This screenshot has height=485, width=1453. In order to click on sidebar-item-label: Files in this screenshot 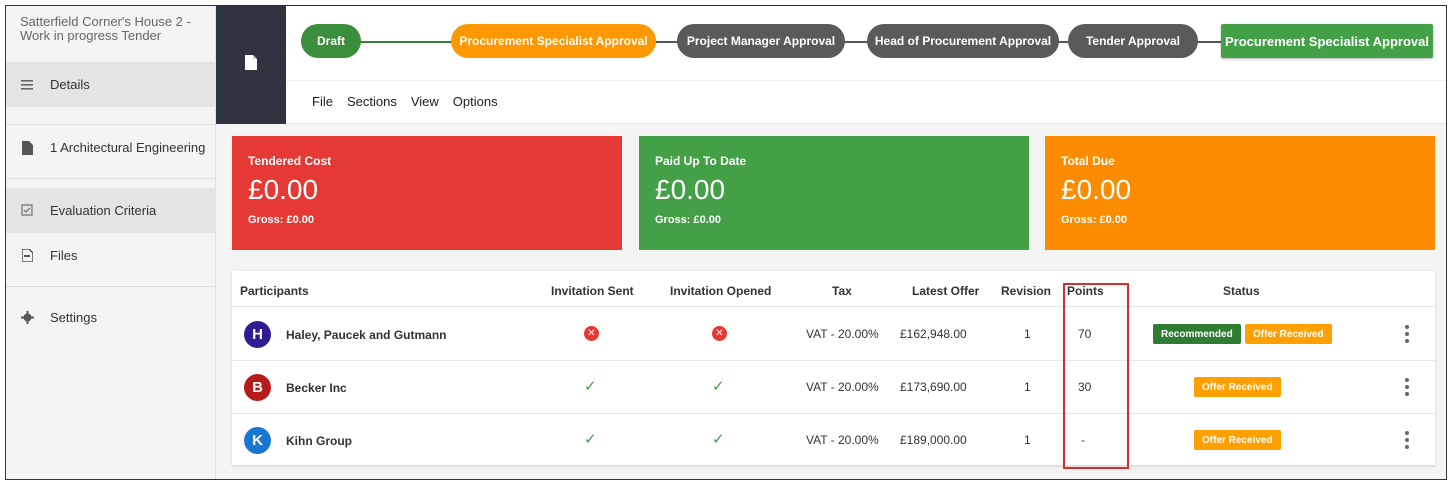, I will do `click(64, 255)`.